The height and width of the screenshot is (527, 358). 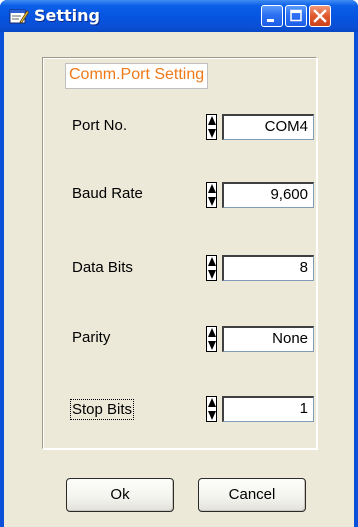 What do you see at coordinates (107, 193) in the screenshot?
I see `baud-rate-label: Baud Rate` at bounding box center [107, 193].